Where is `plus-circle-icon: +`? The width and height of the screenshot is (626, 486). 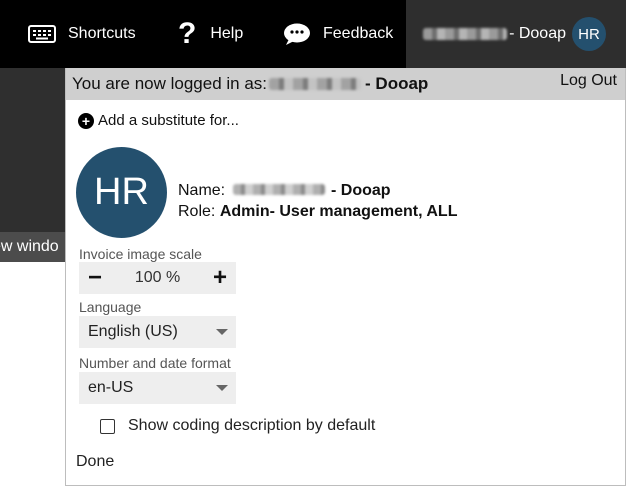
plus-circle-icon: + is located at coordinates (86, 120).